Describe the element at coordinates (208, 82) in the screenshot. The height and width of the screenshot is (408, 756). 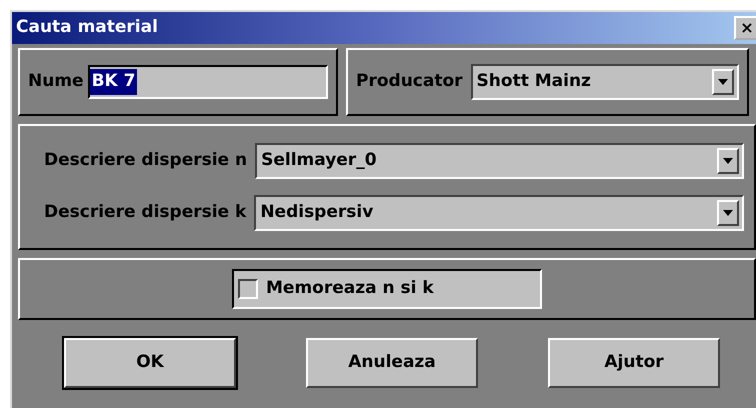
I see `name-field: BK 7` at that location.